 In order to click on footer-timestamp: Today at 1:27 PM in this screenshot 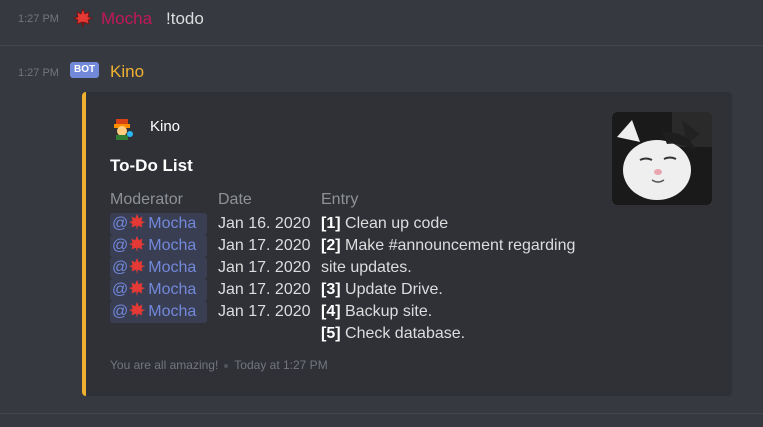, I will do `click(281, 365)`.